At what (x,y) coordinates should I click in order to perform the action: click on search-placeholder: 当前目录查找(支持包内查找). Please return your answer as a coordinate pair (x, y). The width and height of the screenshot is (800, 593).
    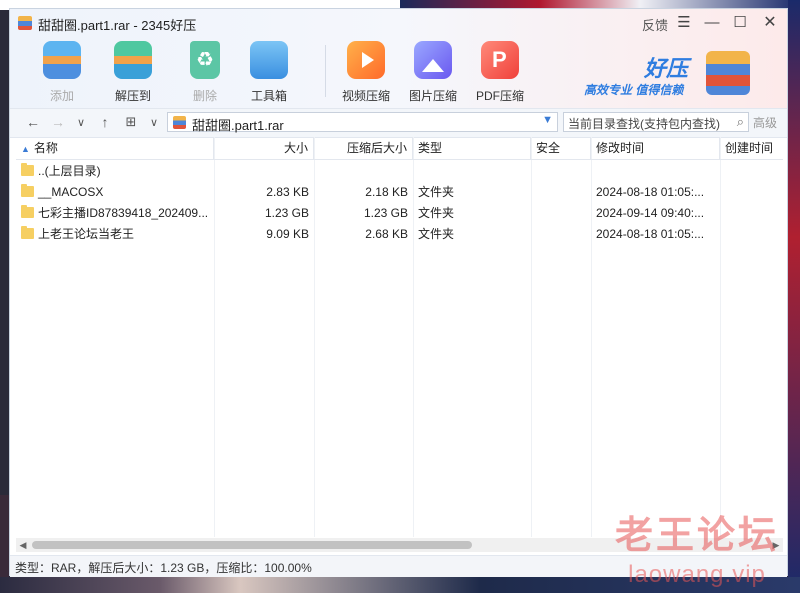
    Looking at the image, I should click on (644, 124).